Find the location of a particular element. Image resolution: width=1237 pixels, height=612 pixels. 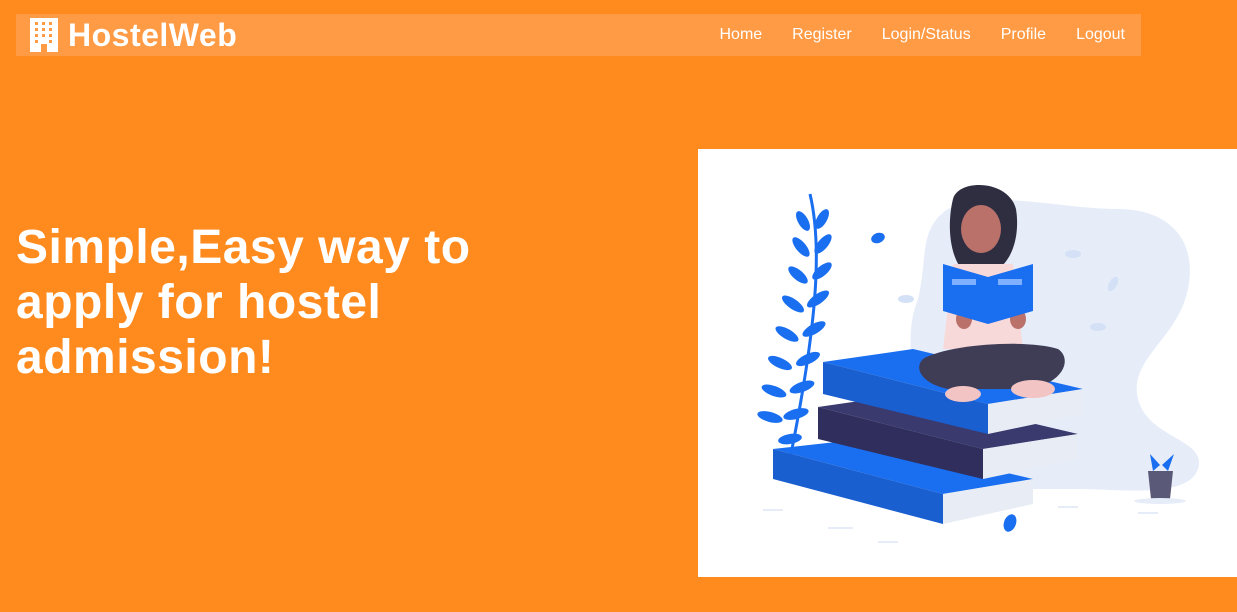

nav-profile-link: Profile is located at coordinates (1023, 35).